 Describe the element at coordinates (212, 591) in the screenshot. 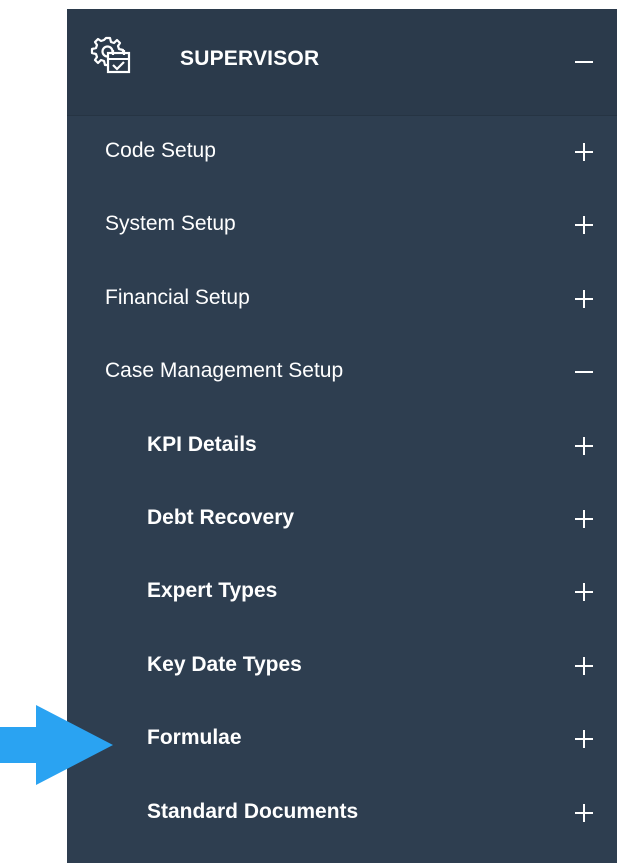

I see `menu-item-label: Expert Types` at that location.